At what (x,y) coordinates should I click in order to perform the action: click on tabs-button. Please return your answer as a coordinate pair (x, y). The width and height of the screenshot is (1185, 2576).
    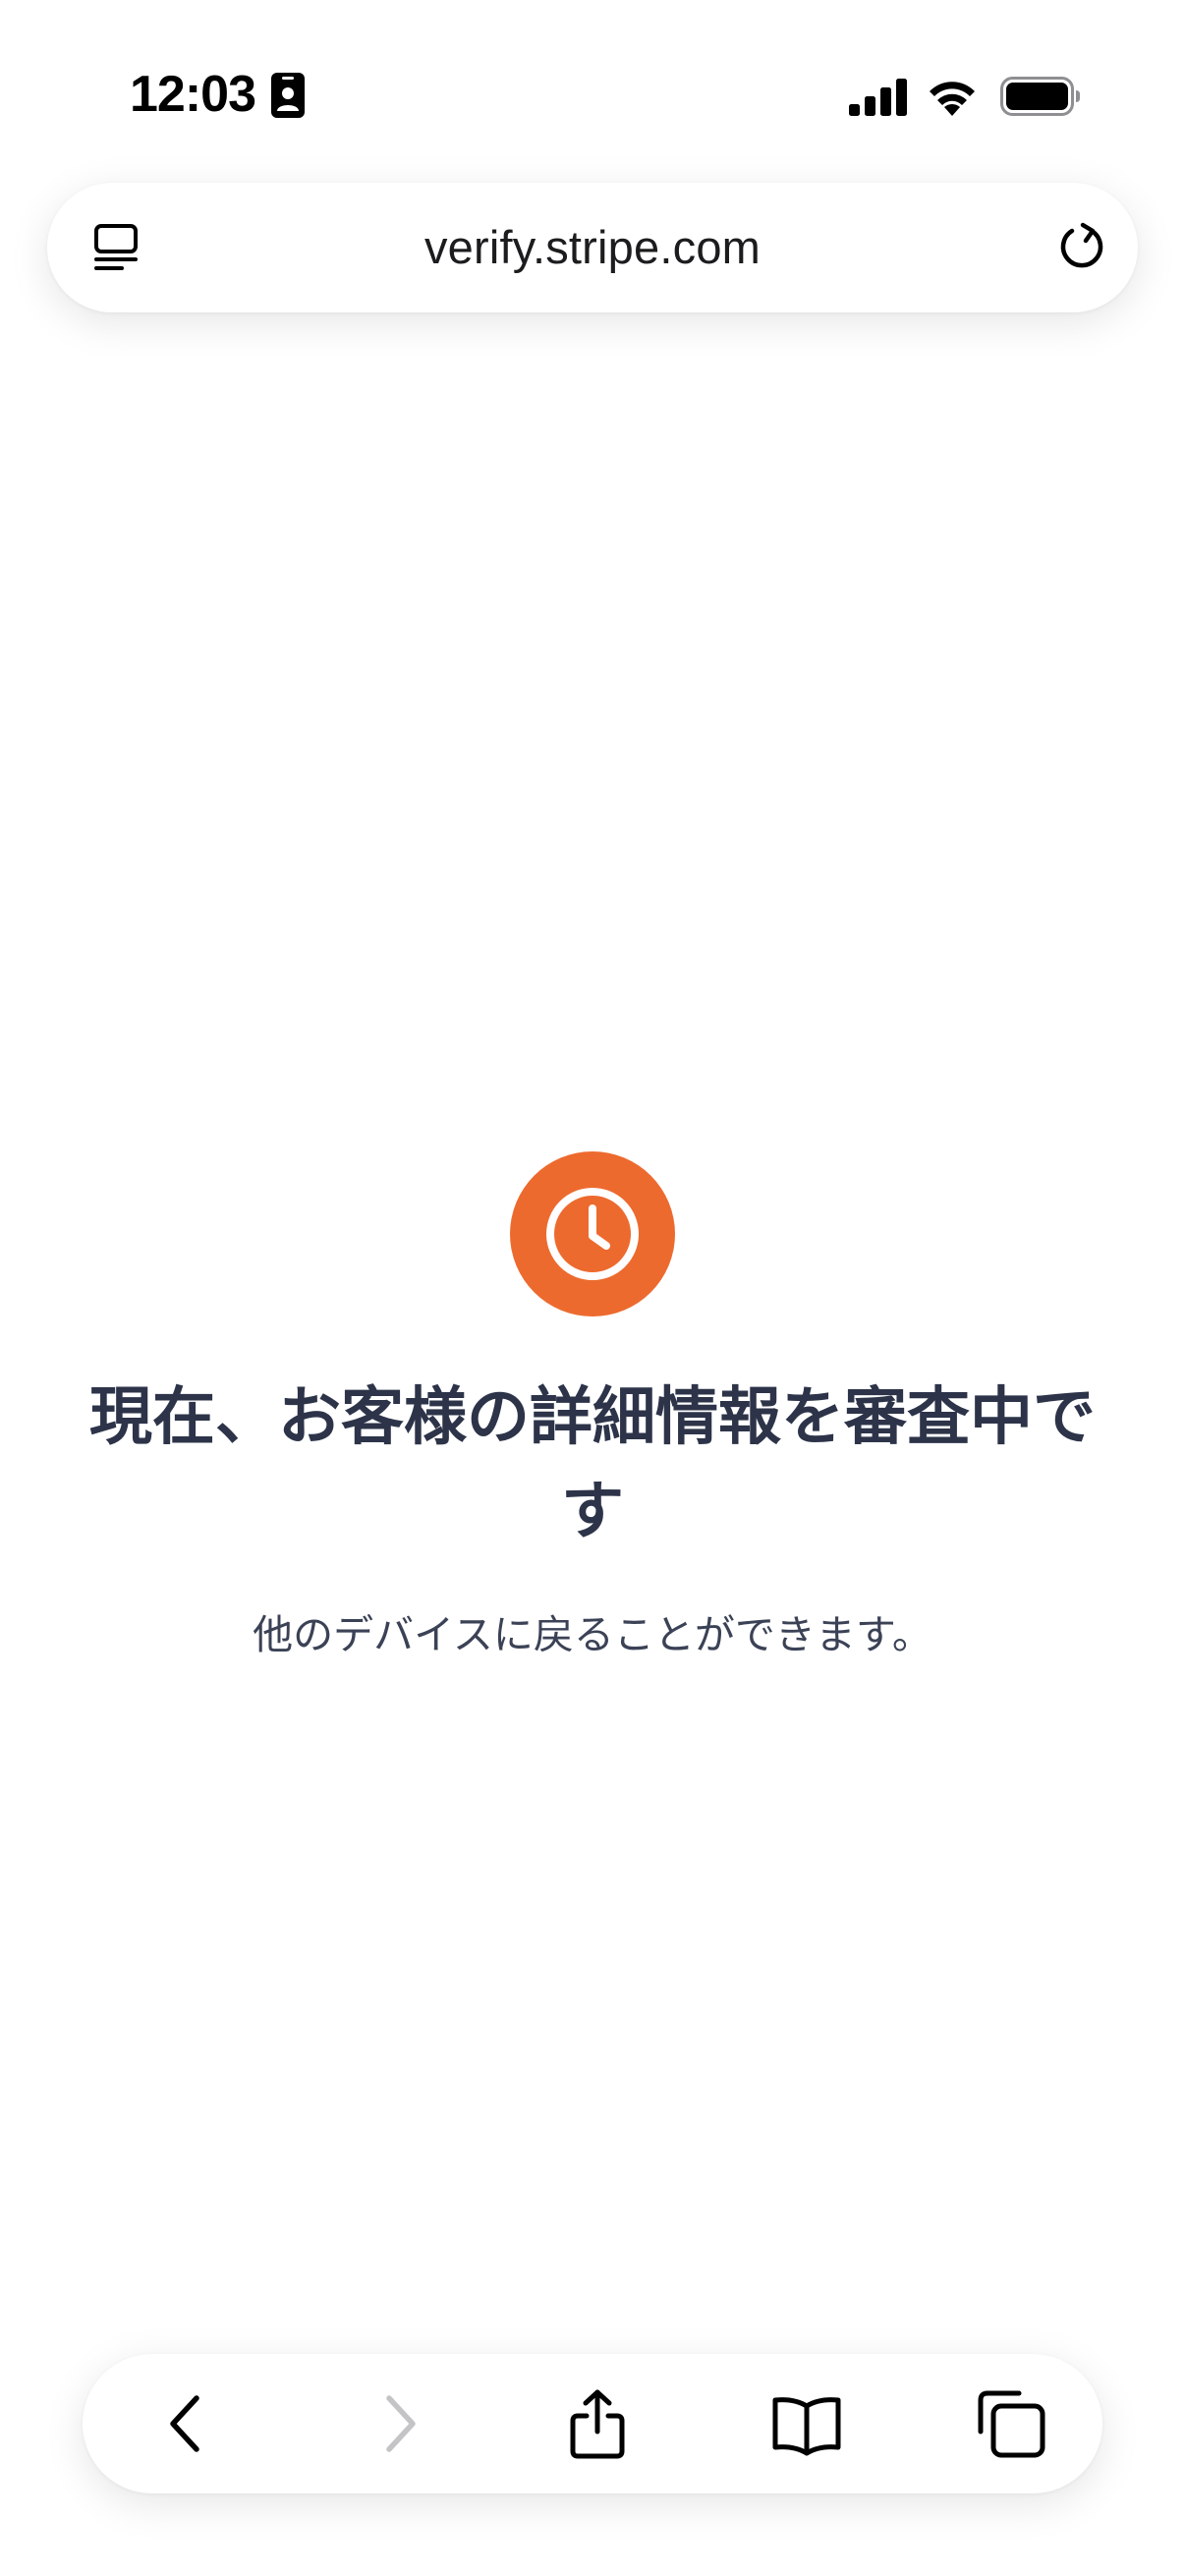
    Looking at the image, I should click on (1010, 2423).